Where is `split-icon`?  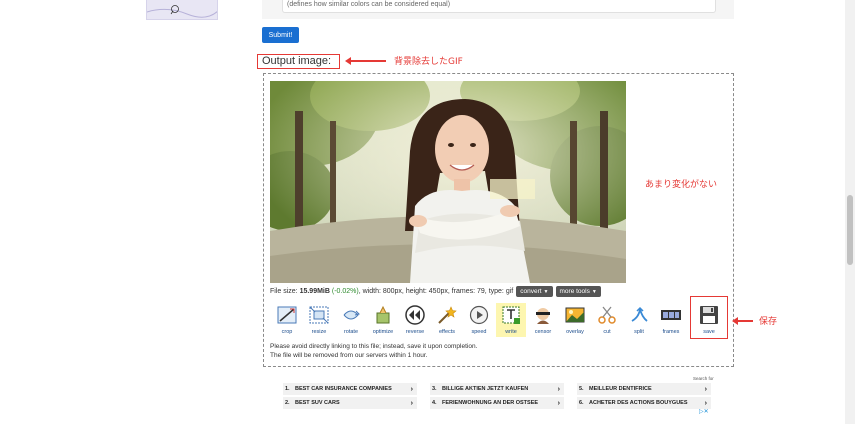 split-icon is located at coordinates (639, 315).